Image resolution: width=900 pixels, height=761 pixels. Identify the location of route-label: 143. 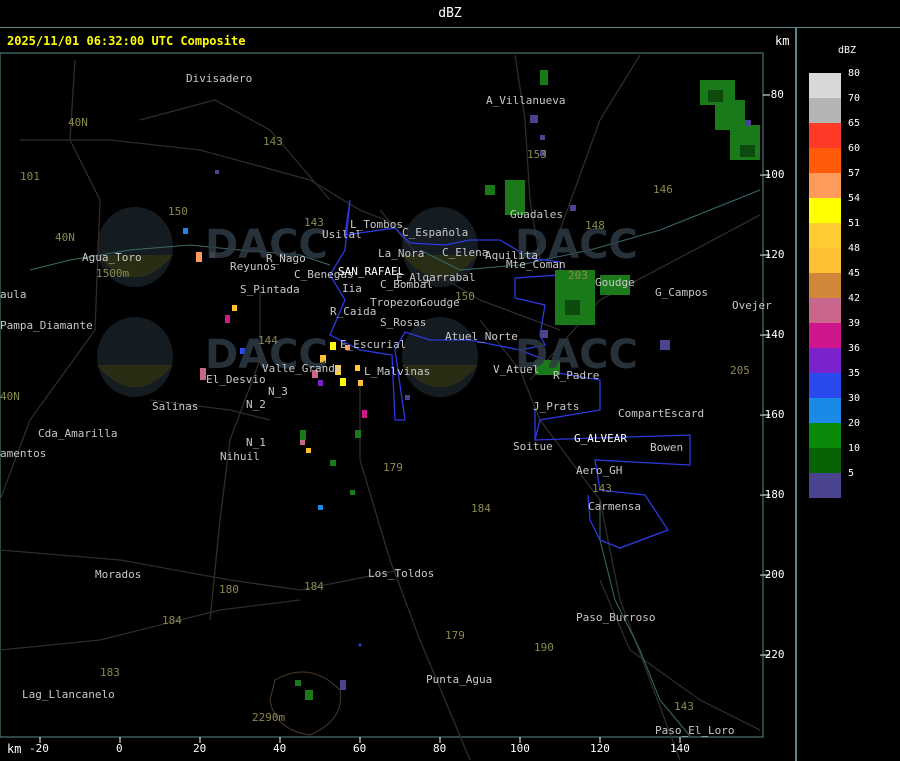
(602, 488).